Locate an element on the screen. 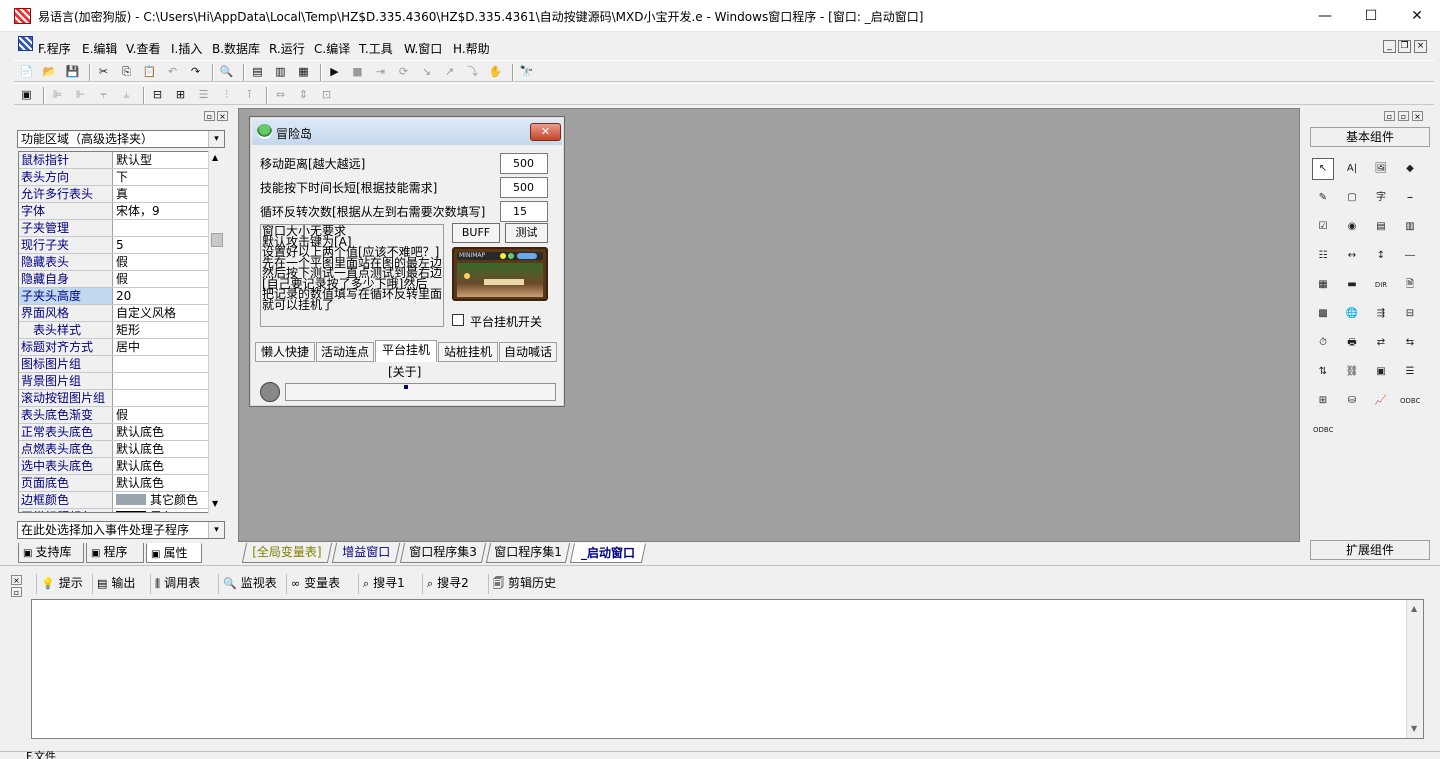 Image resolution: width=1440 pixels, height=759 pixels. property-row: 正常标题颜色 黑色 is located at coordinates (113, 510).